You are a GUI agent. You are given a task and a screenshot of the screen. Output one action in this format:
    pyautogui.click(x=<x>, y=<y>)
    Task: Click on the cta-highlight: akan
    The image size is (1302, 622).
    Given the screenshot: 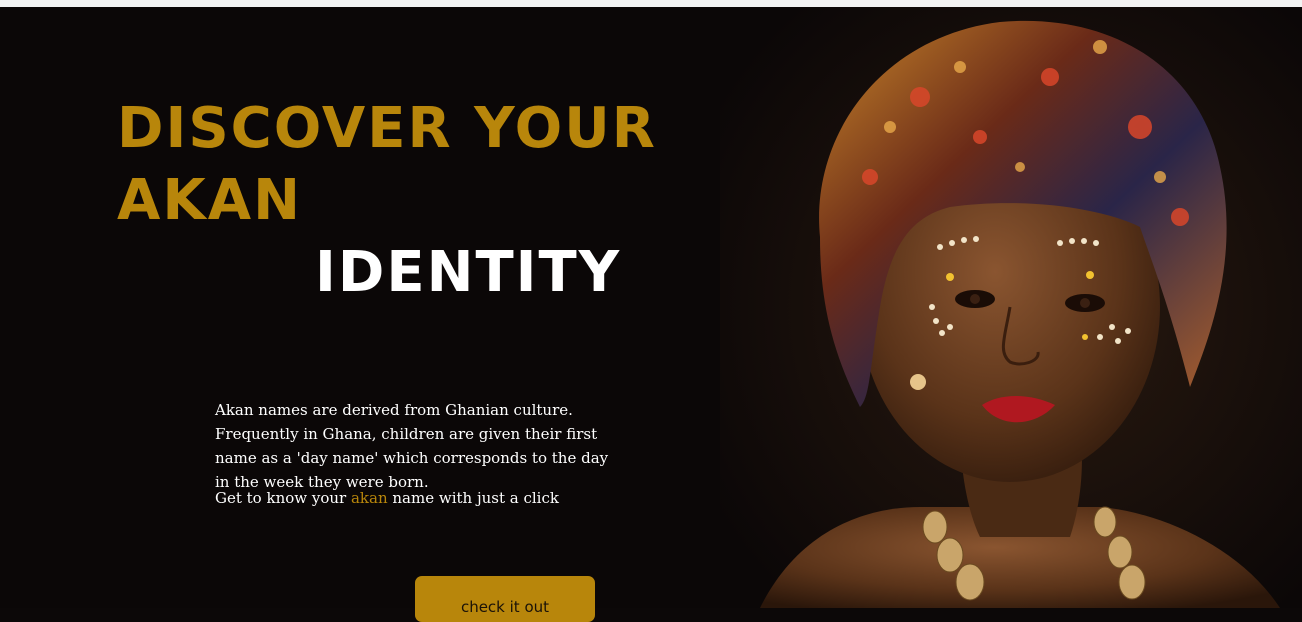 What is the action you would take?
    pyautogui.click(x=369, y=498)
    